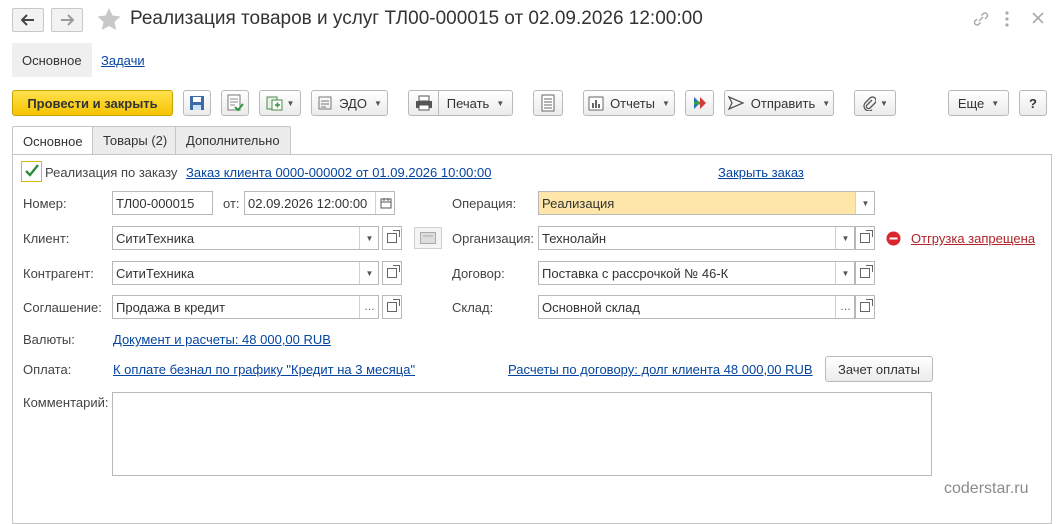  Describe the element at coordinates (596, 103) in the screenshot. I see `reports-icon` at that location.